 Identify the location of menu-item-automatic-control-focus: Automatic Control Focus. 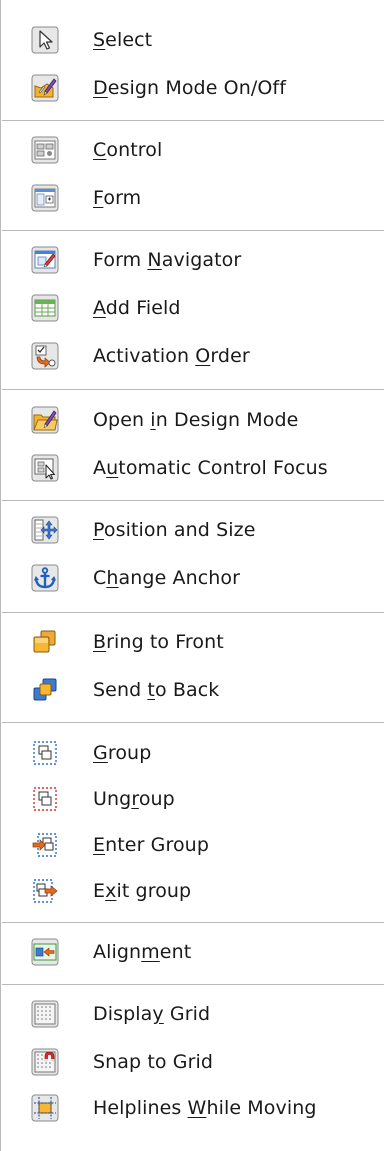
(192, 468).